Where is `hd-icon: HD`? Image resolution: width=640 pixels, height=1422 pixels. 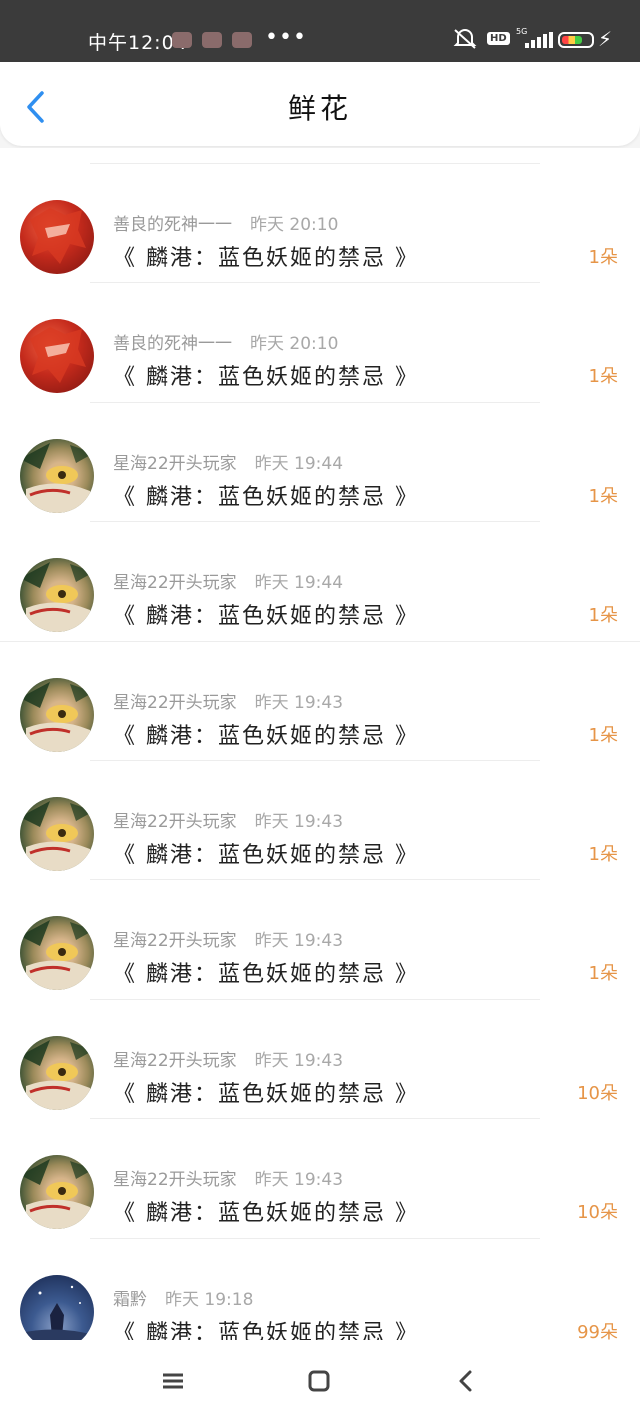
hd-icon: HD is located at coordinates (498, 38).